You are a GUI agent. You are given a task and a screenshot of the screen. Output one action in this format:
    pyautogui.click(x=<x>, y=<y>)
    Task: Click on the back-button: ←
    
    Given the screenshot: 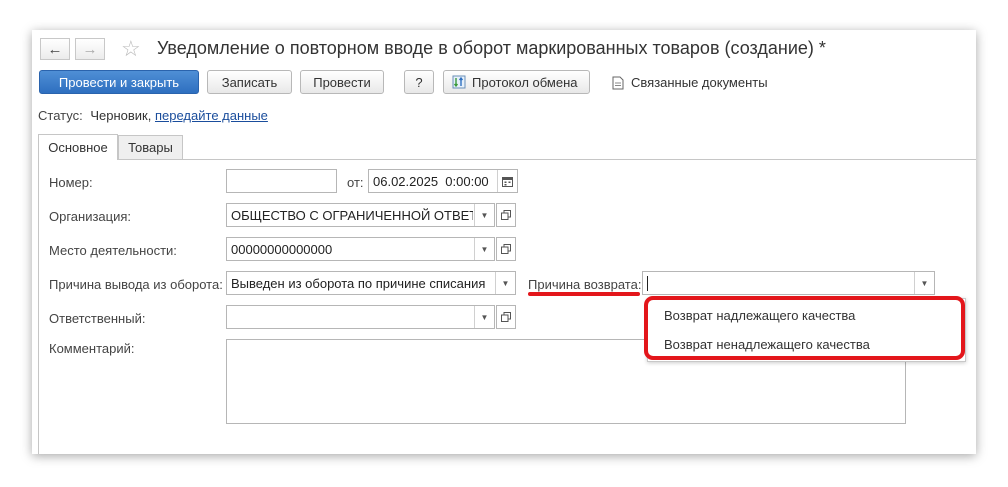 What is the action you would take?
    pyautogui.click(x=55, y=49)
    